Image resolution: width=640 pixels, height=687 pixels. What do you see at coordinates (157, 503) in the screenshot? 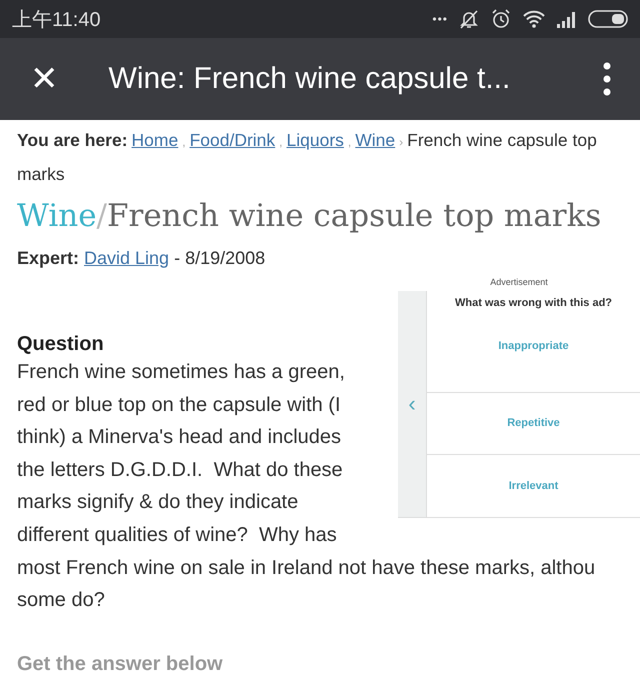
I see `question-text-line: marks signify & do they indicate` at bounding box center [157, 503].